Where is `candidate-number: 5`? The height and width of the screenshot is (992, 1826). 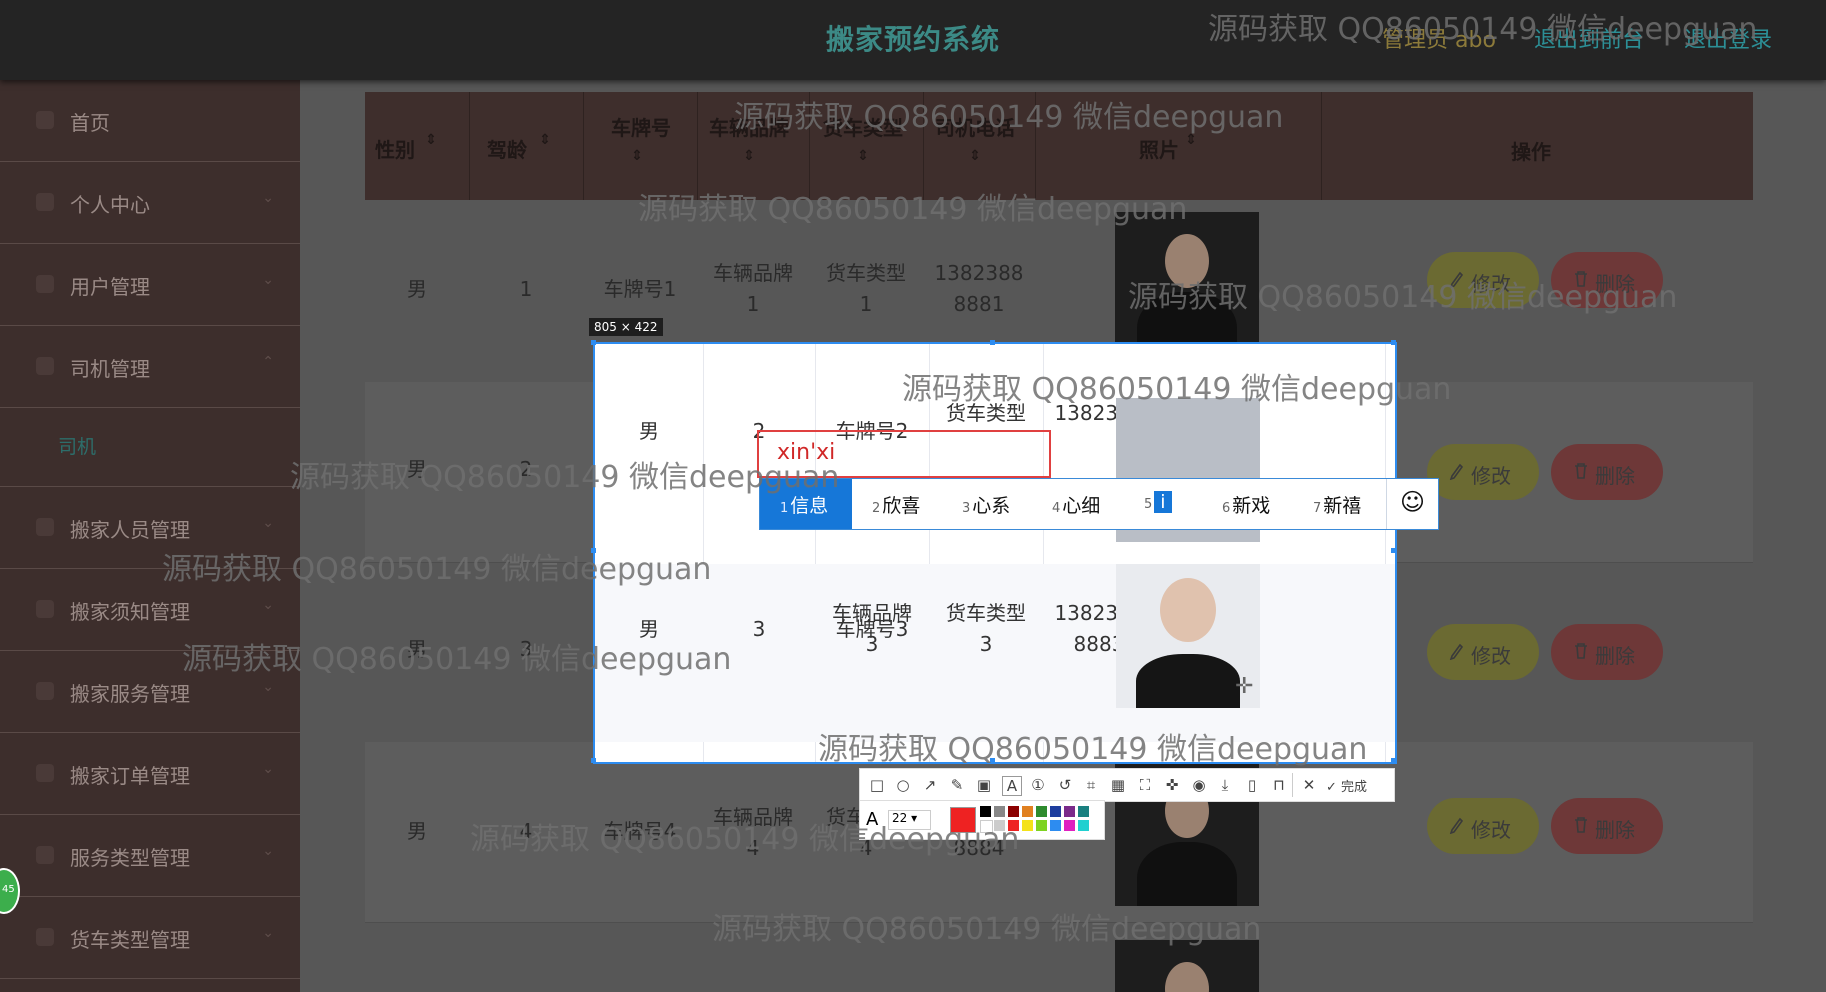 candidate-number: 5 is located at coordinates (1148, 504).